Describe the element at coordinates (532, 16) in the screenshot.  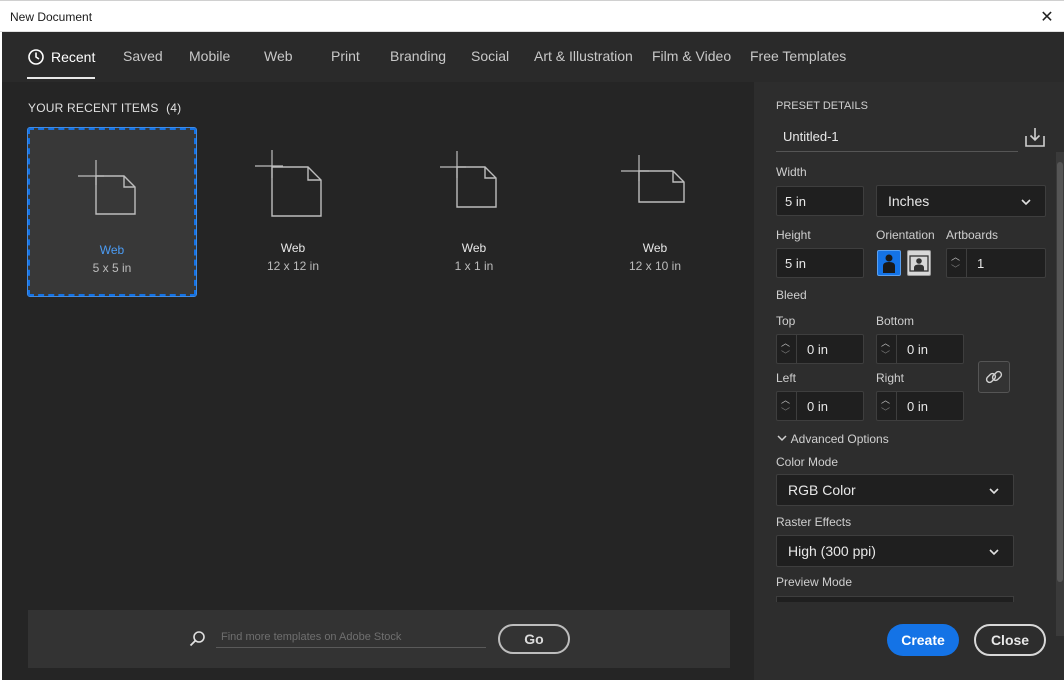
I see `title-bar: New Document ✕` at that location.